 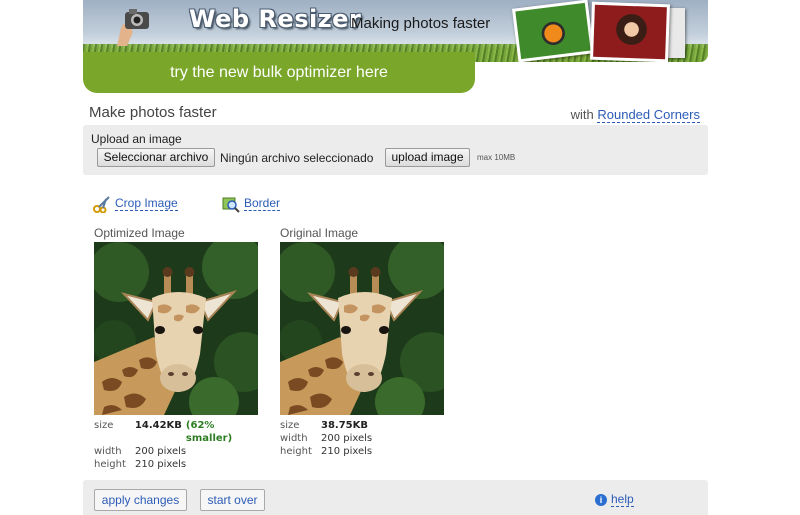 What do you see at coordinates (362, 328) in the screenshot?
I see `original-giraffe-image` at bounding box center [362, 328].